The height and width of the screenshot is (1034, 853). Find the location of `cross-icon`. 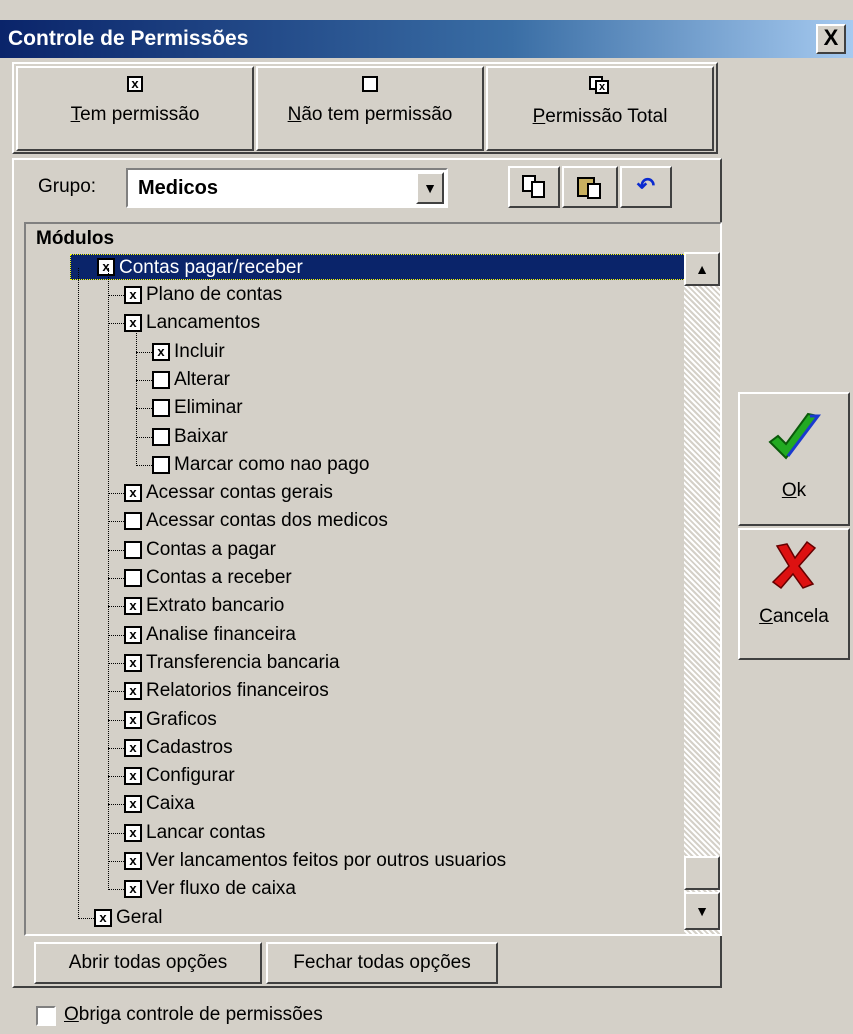

cross-icon is located at coordinates (794, 565).